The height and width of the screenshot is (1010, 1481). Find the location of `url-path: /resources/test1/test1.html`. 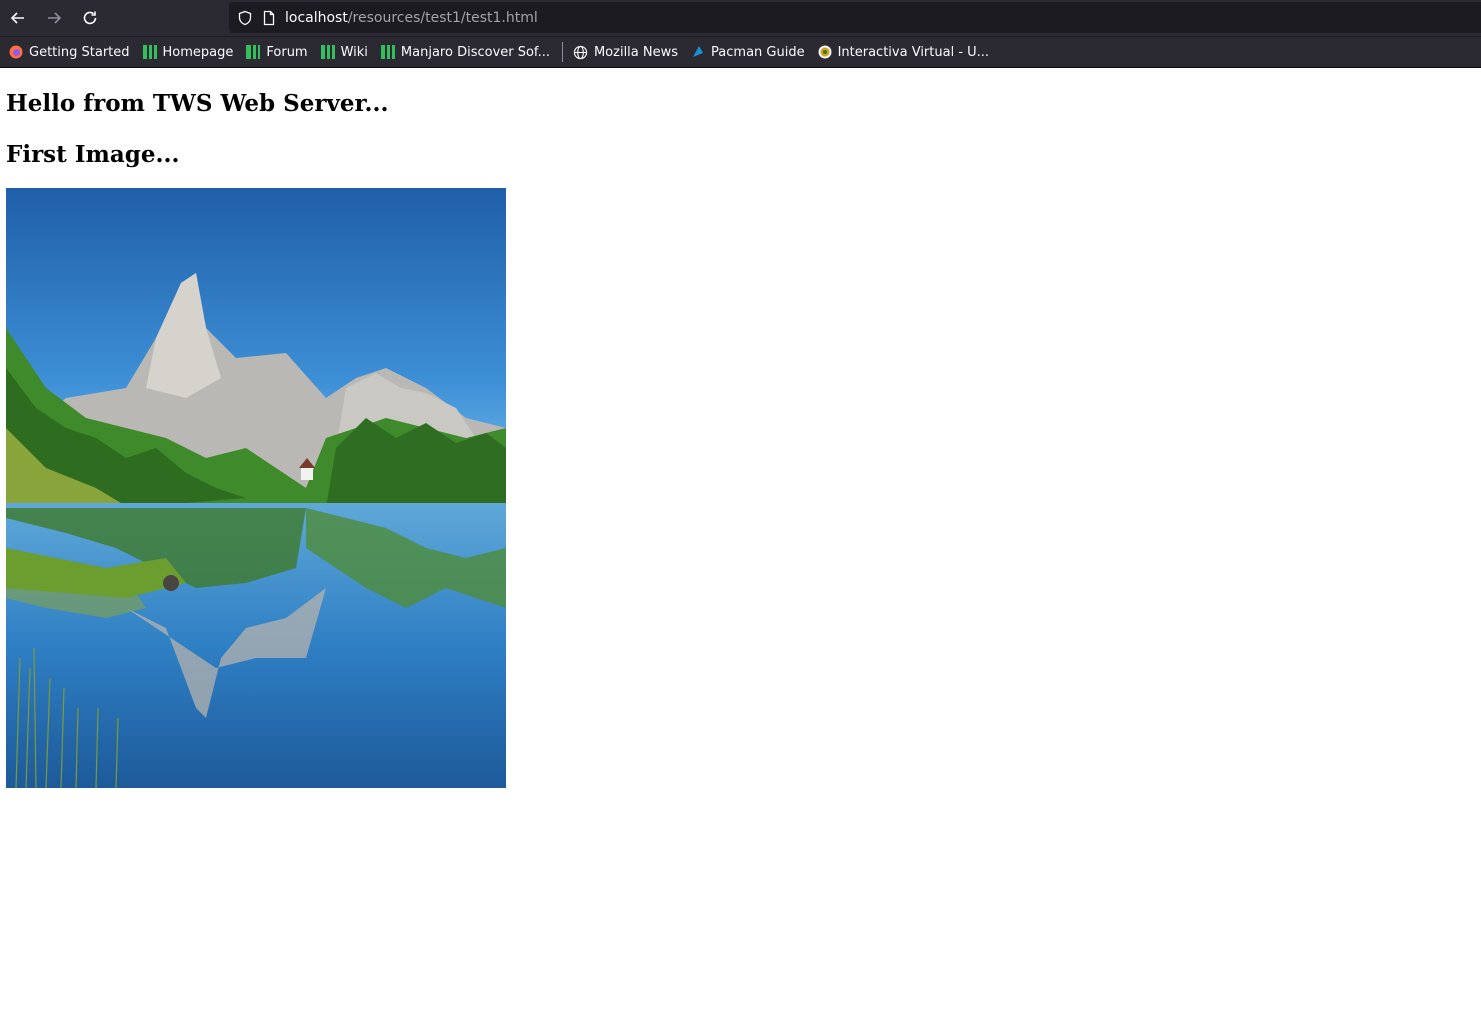

url-path: /resources/test1/test1.html is located at coordinates (442, 17).